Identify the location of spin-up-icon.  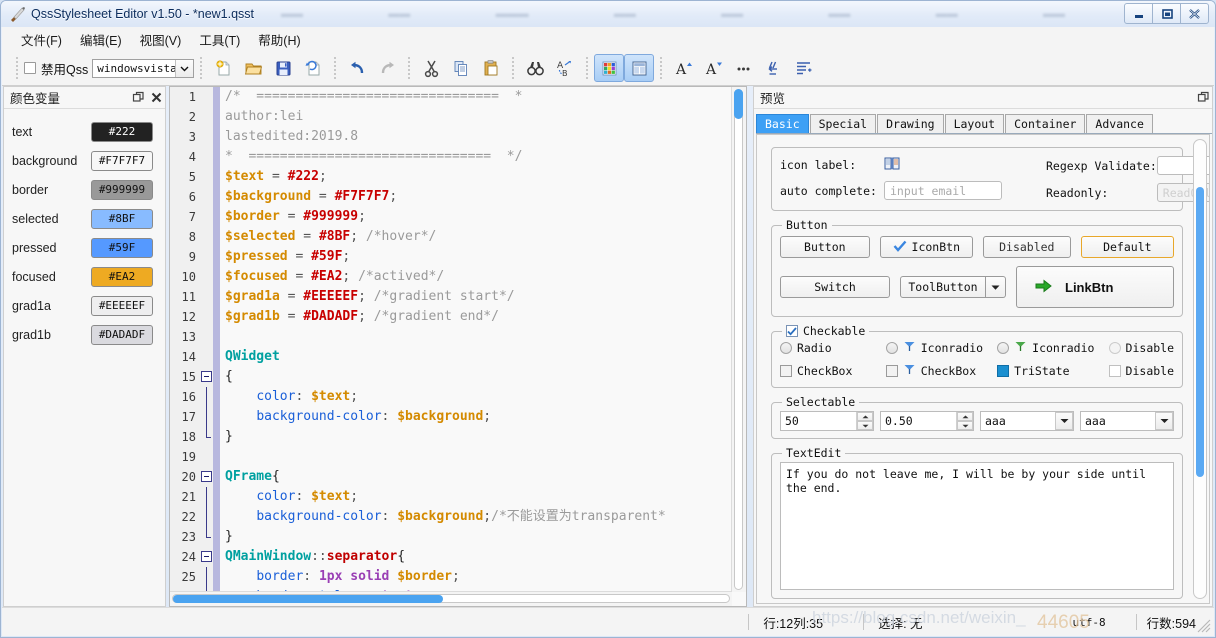
(865, 416).